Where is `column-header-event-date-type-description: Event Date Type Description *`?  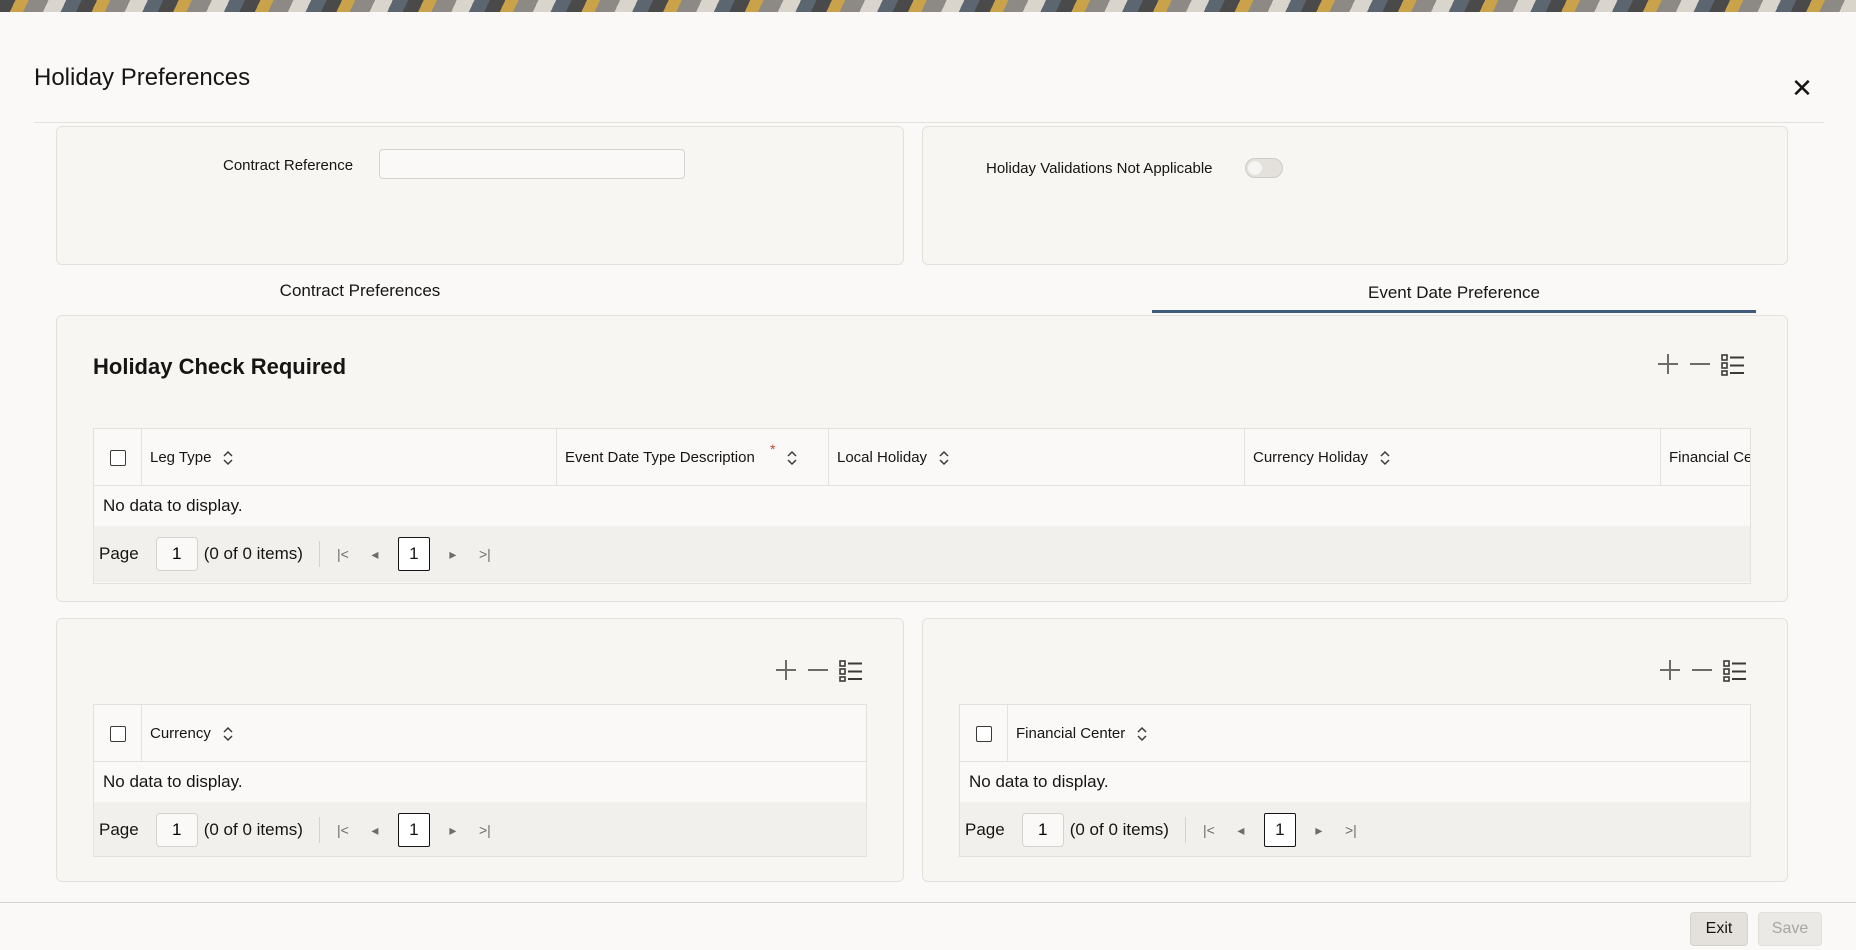 column-header-event-date-type-description: Event Date Type Description * is located at coordinates (693, 457).